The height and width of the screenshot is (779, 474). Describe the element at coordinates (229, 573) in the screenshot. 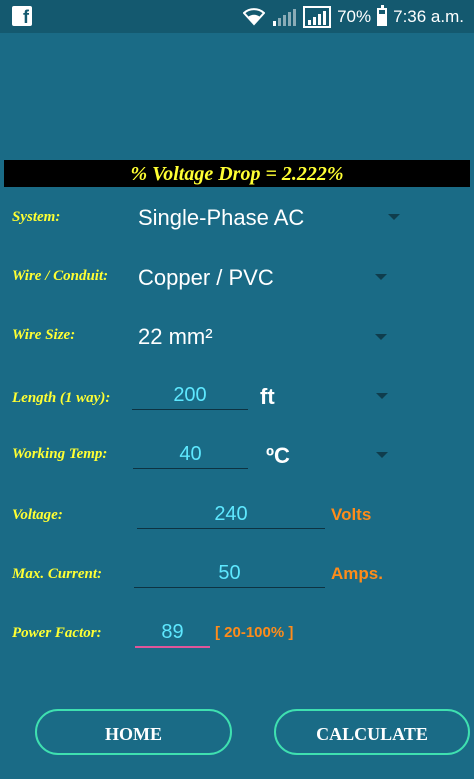

I see `max-current-input: 50` at that location.